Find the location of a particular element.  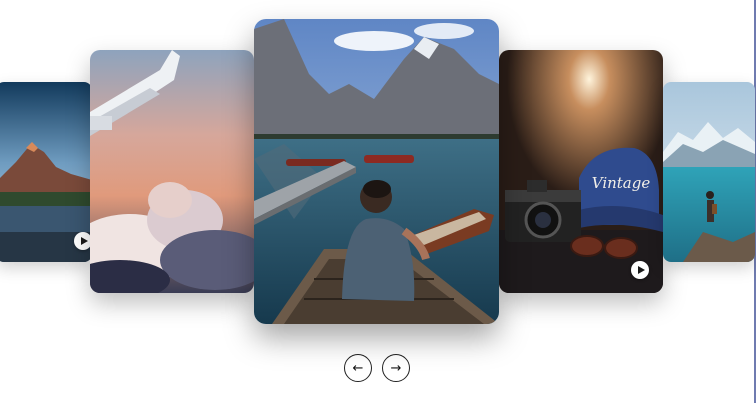

arrow-right-icon: → is located at coordinates (396, 368).